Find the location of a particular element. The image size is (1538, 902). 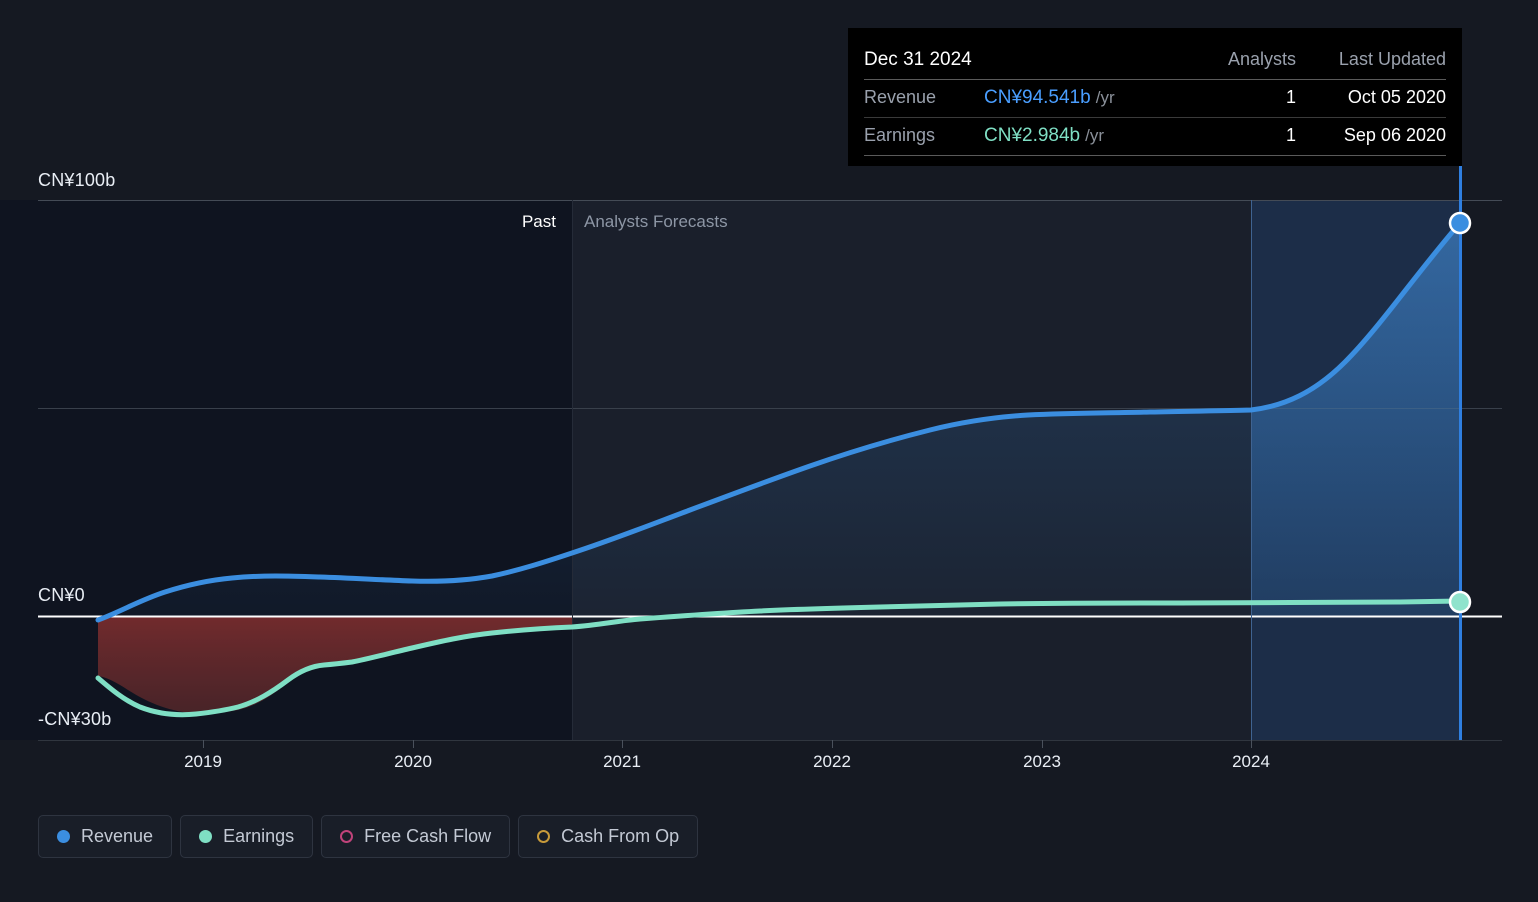

x-axis-ticks is located at coordinates (727, 744).